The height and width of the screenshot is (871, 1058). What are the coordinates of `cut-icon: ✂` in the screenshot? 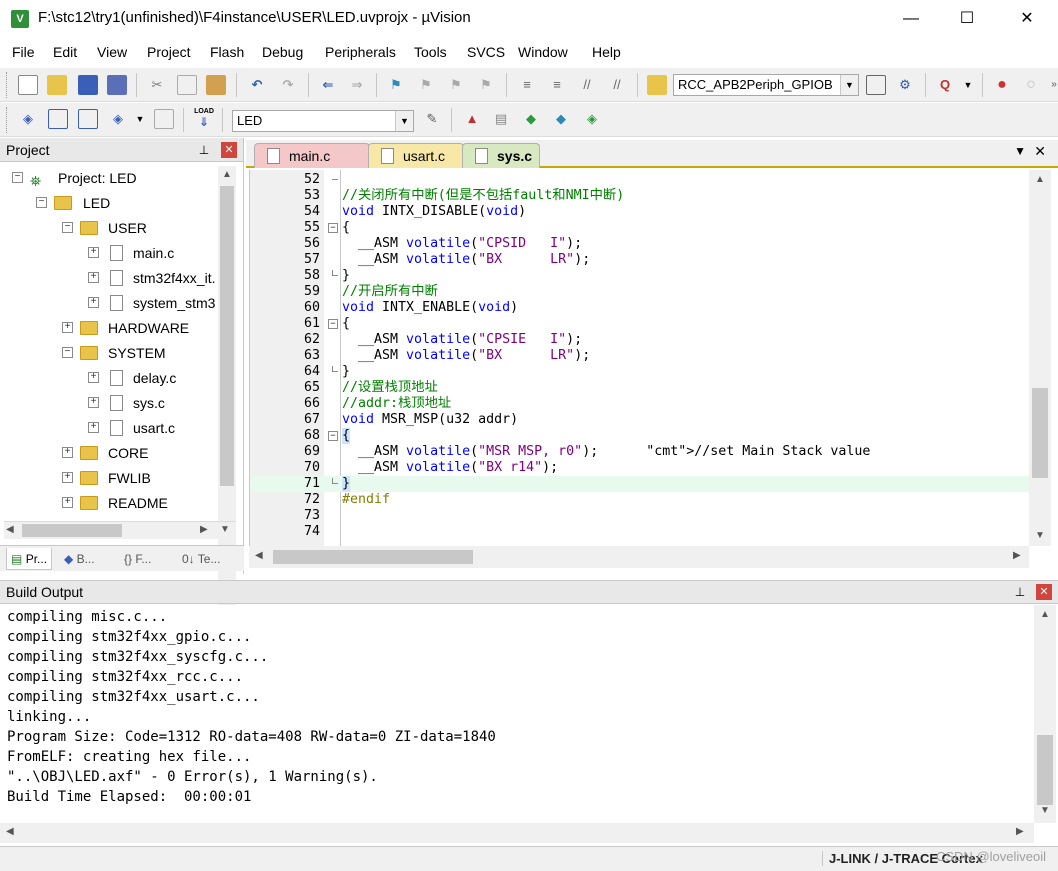 It's located at (157, 85).